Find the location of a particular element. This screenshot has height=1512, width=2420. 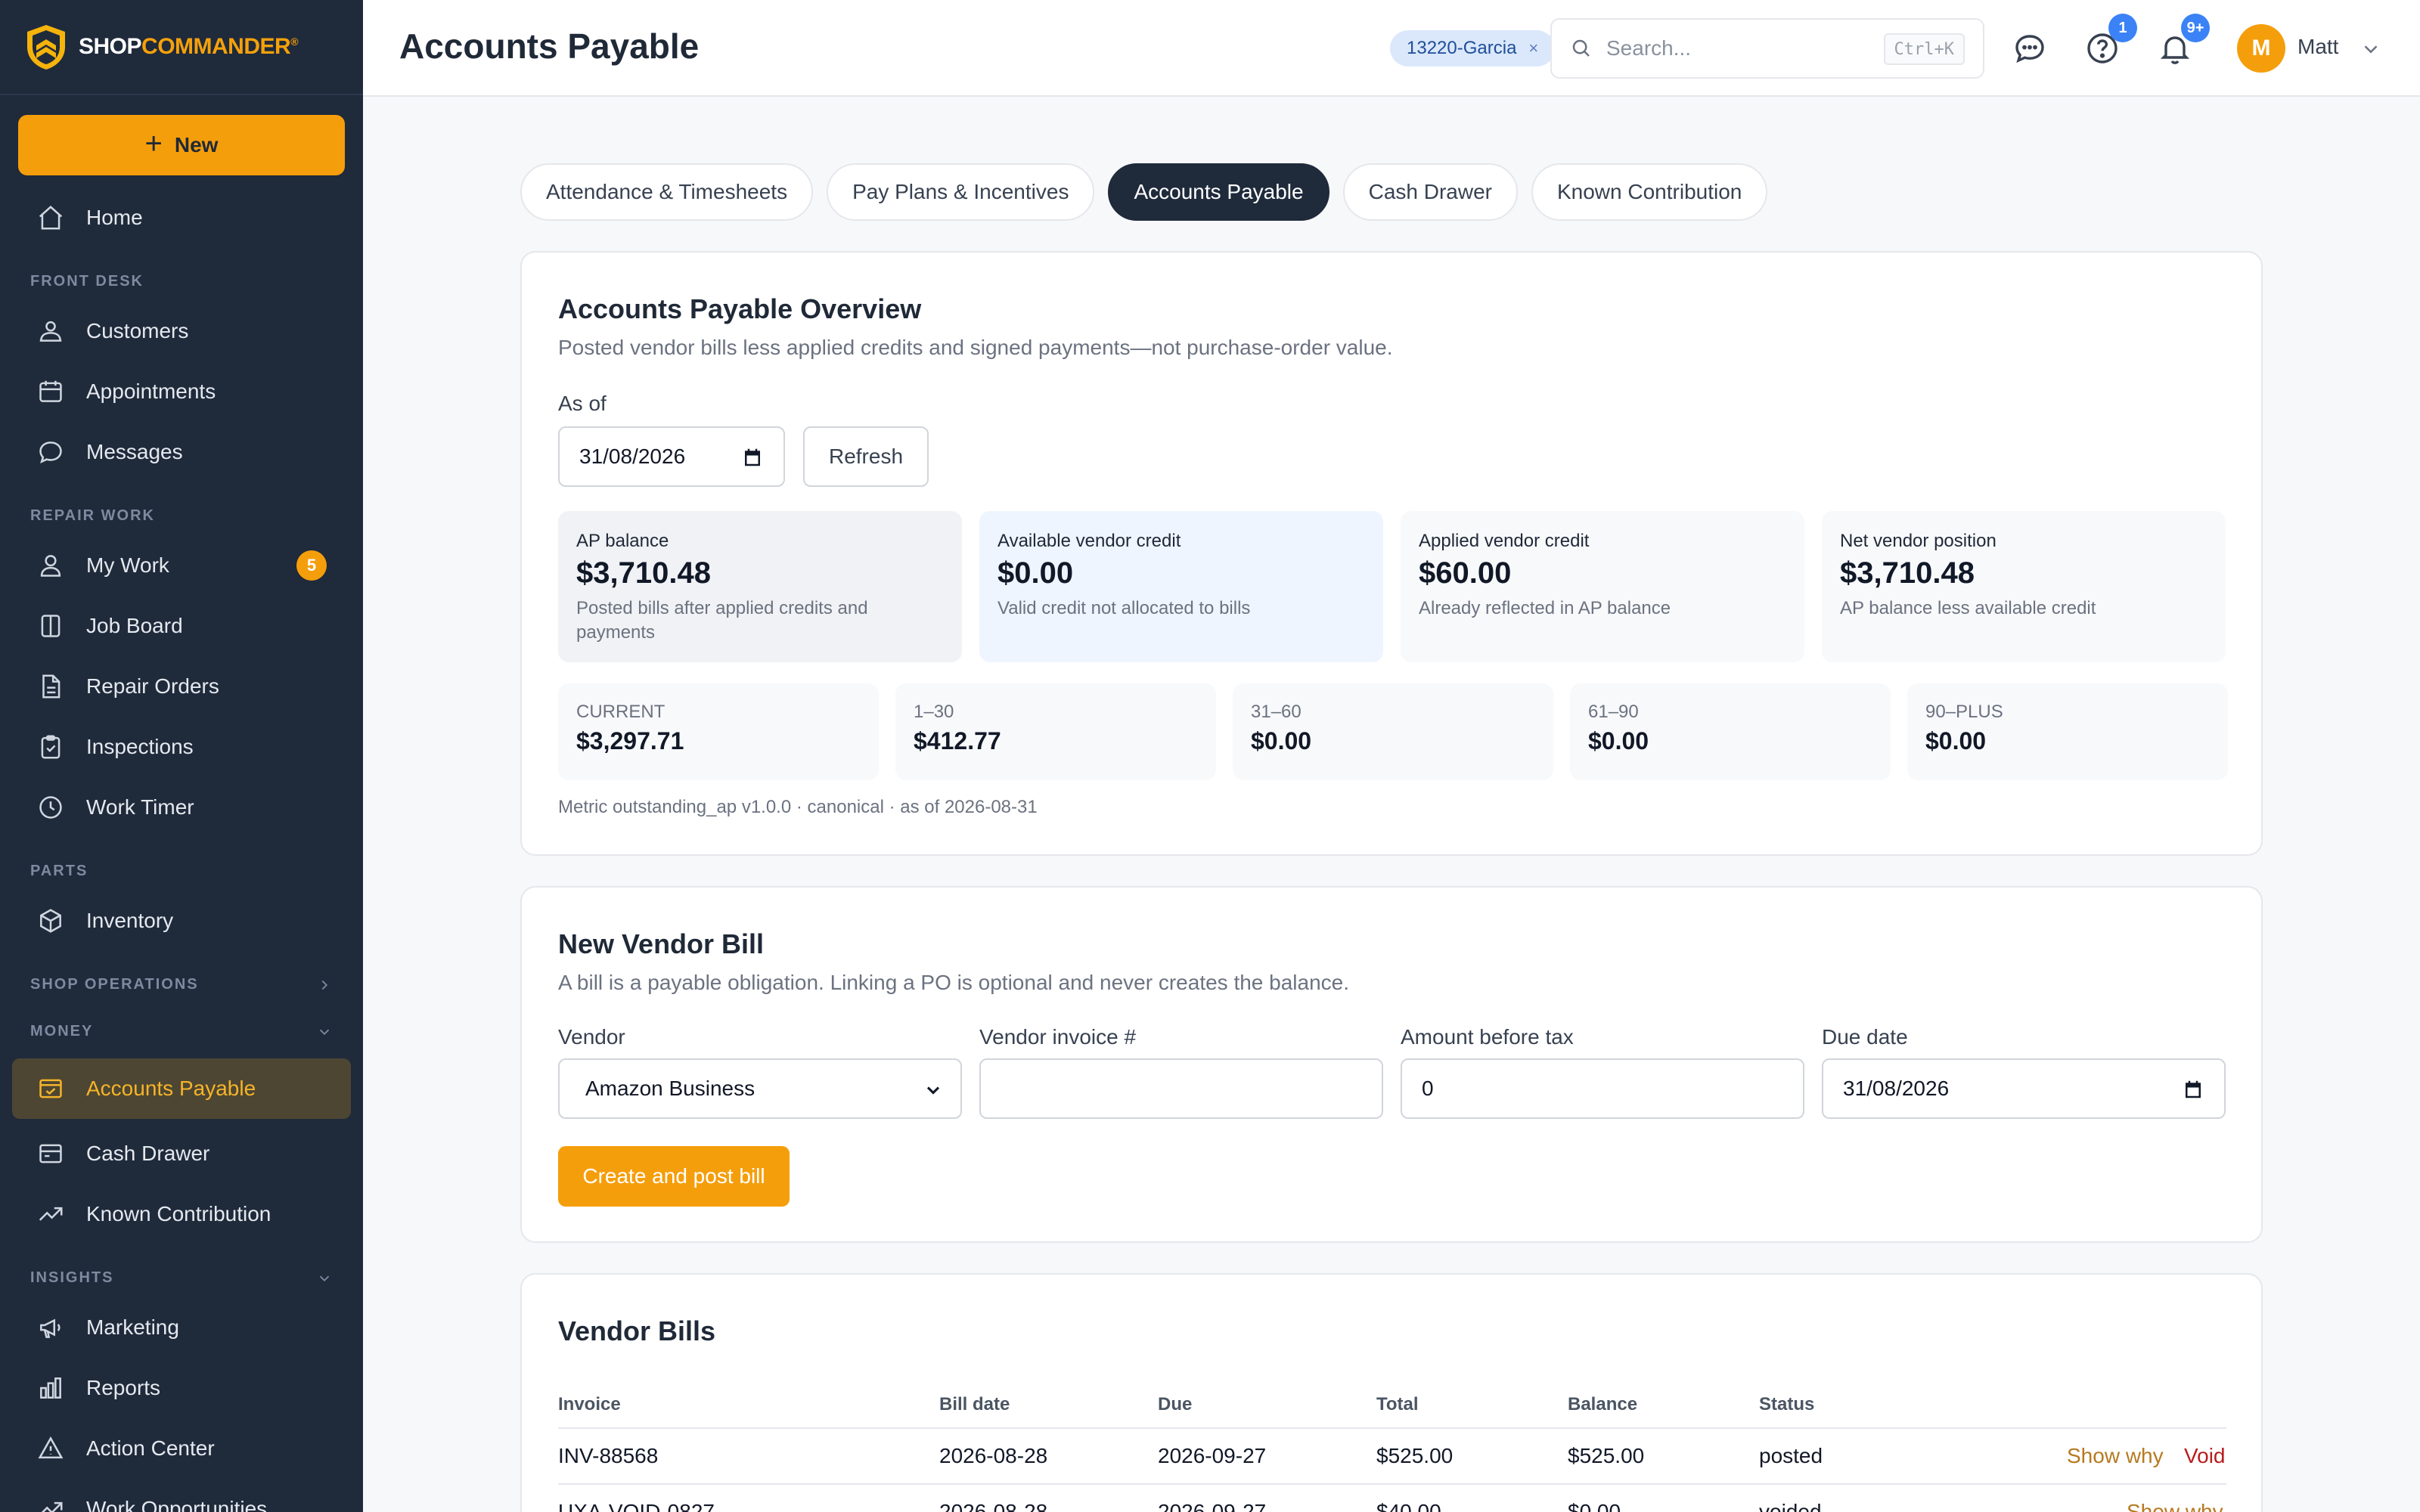

brand: SHOPCOMMANDER® is located at coordinates (181, 48).